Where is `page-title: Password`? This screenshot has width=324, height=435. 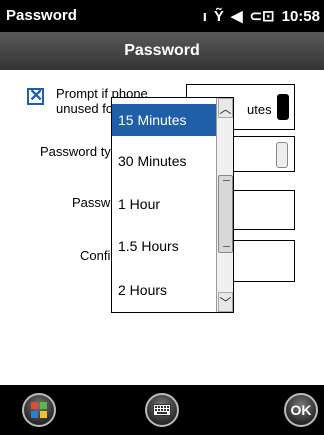
page-title: Password is located at coordinates (162, 50).